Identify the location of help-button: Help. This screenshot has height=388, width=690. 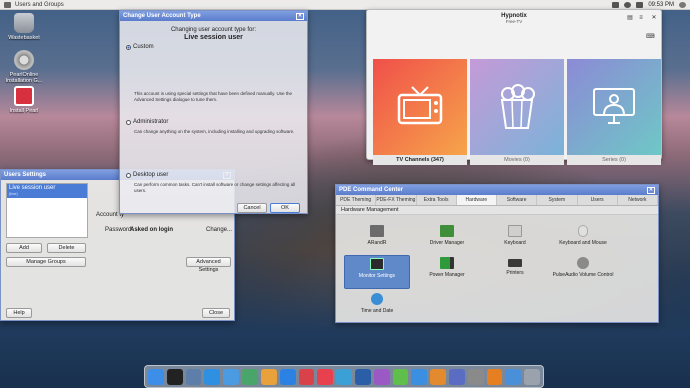
(19, 313).